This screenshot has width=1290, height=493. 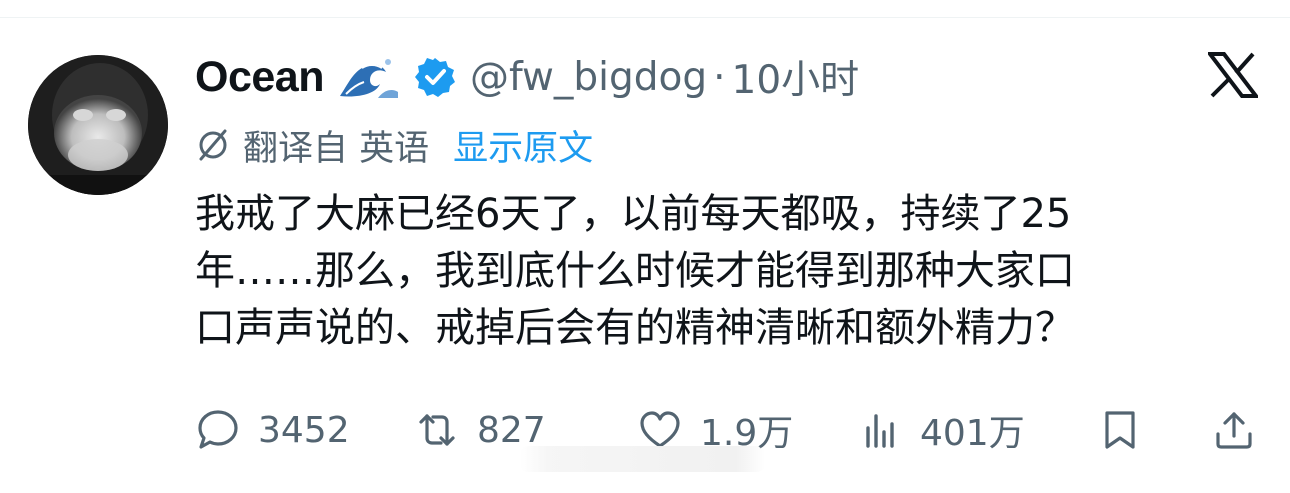 What do you see at coordinates (523, 145) in the screenshot?
I see `show-original-link: 显示原文` at bounding box center [523, 145].